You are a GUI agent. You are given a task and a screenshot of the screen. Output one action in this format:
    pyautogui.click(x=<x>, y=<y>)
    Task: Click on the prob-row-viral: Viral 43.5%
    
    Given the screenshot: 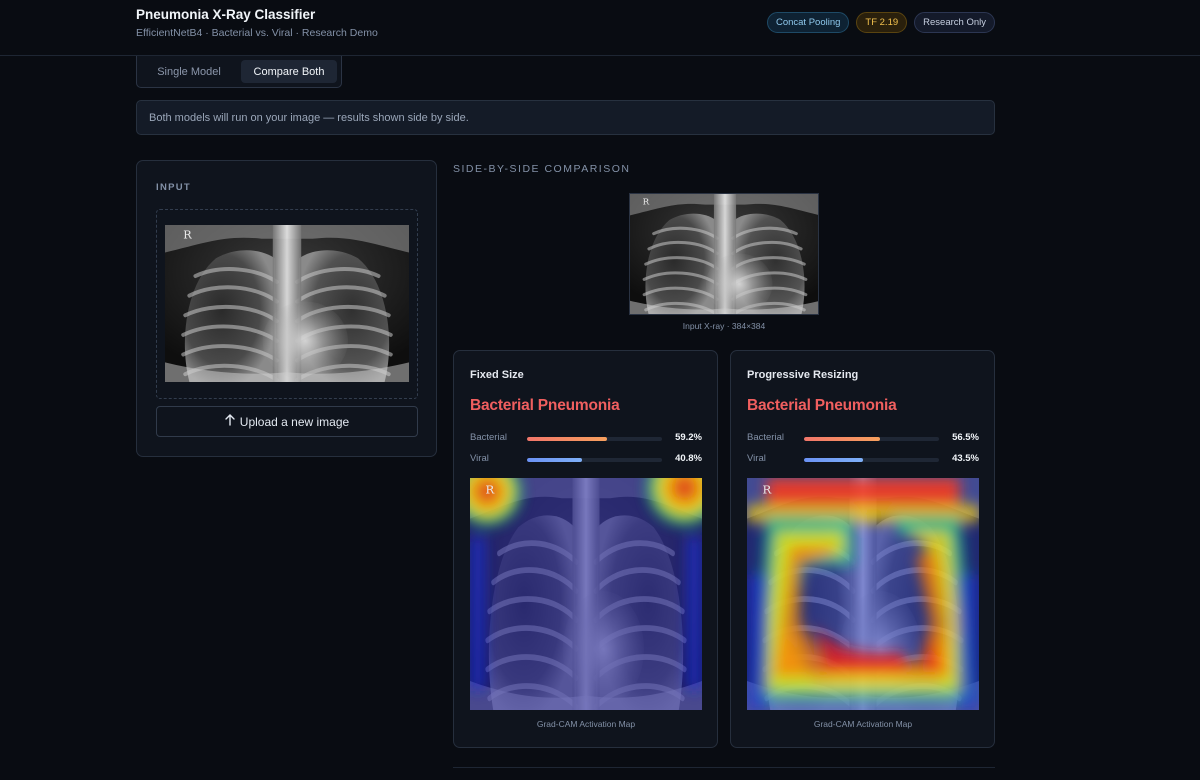 What is the action you would take?
    pyautogui.click(x=863, y=460)
    